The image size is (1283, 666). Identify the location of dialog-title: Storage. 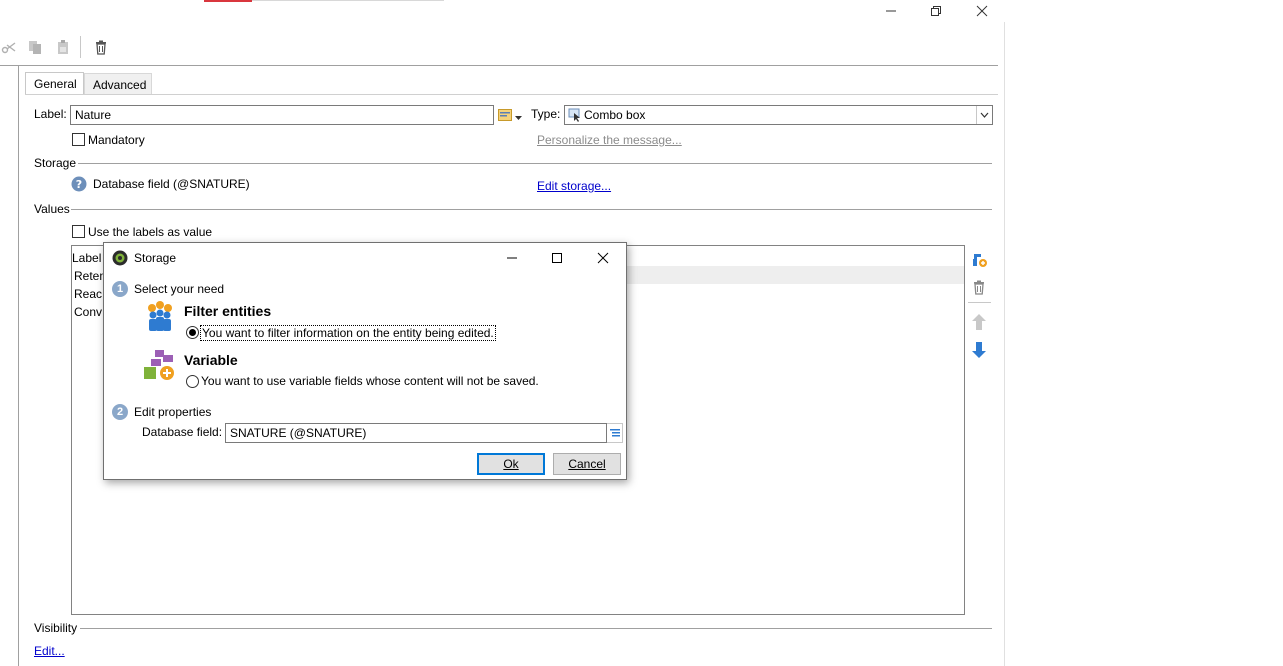
(155, 258).